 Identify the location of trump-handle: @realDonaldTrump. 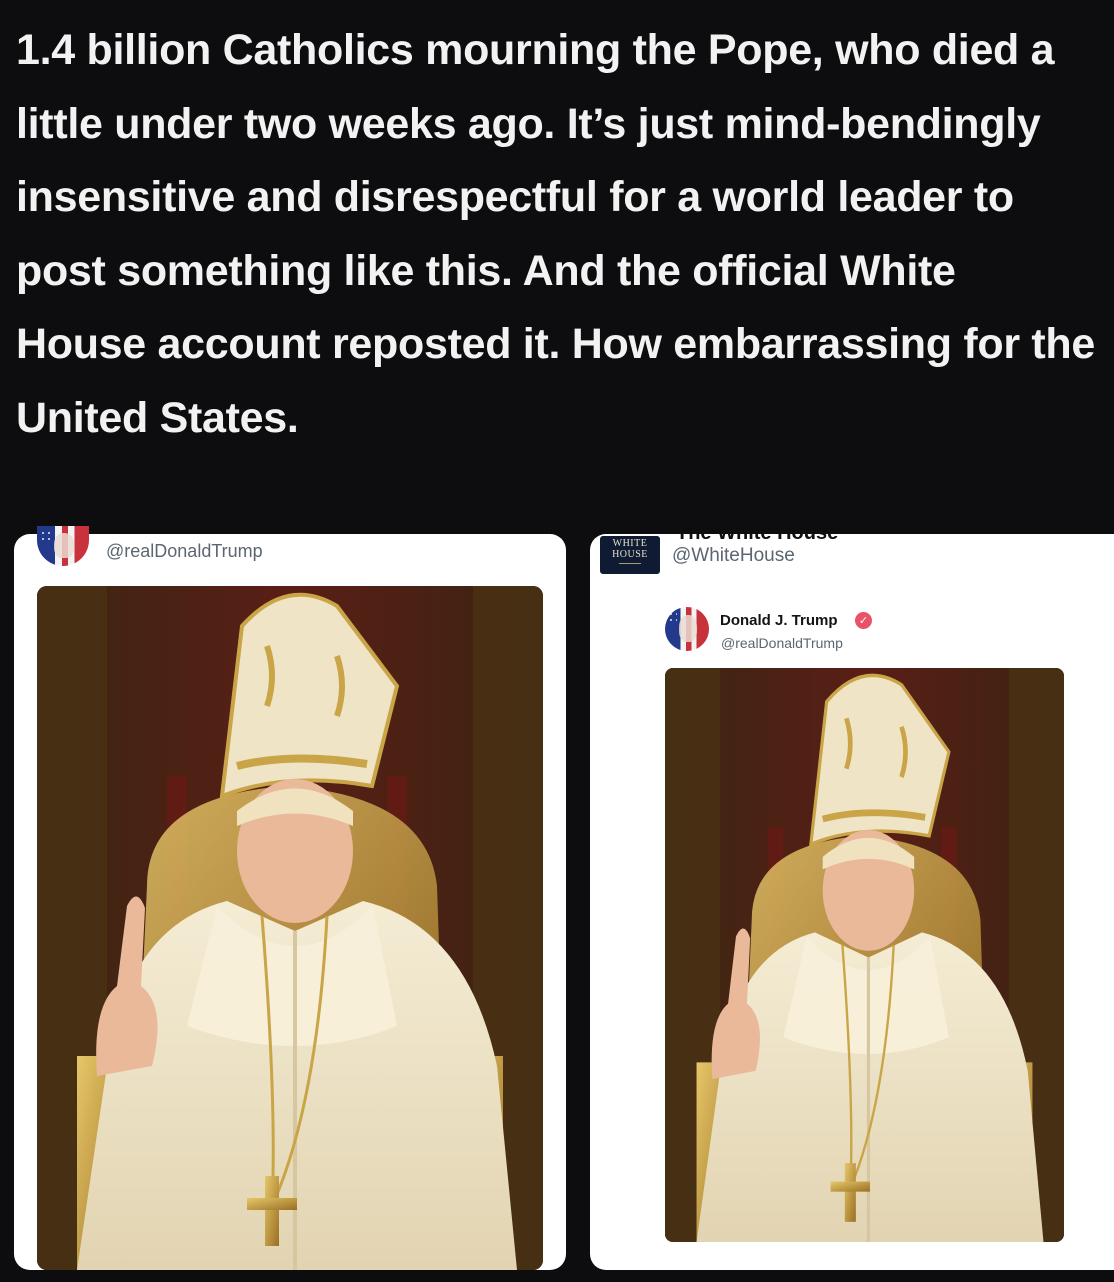
(184, 551).